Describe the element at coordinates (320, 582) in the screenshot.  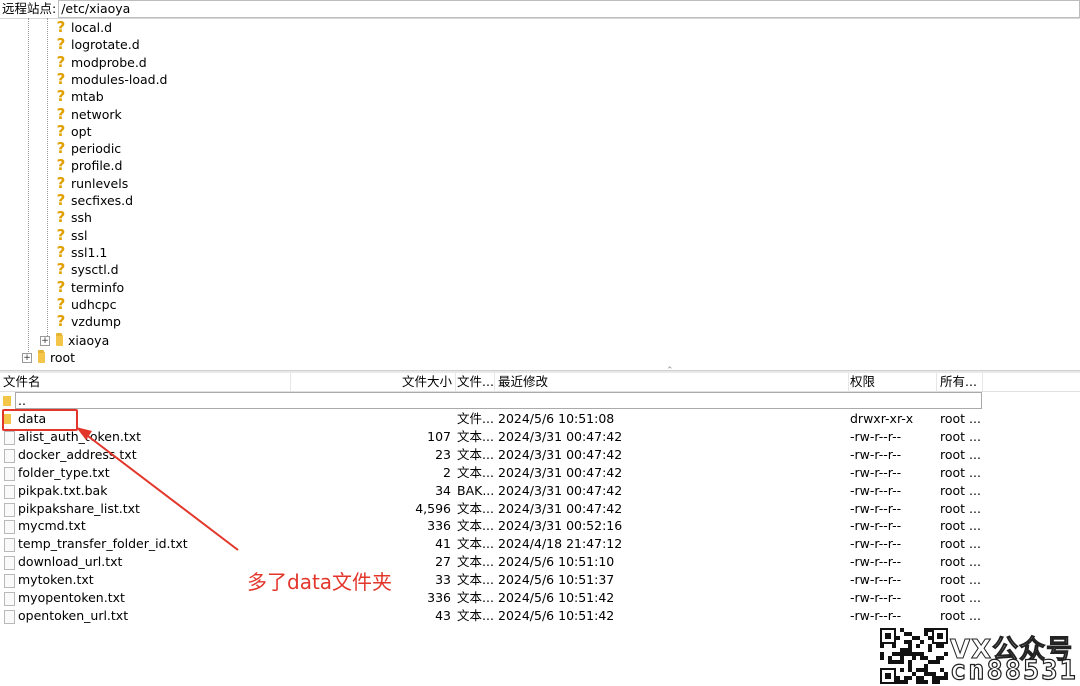
I see `annotation-text: 多了data文件夹` at that location.